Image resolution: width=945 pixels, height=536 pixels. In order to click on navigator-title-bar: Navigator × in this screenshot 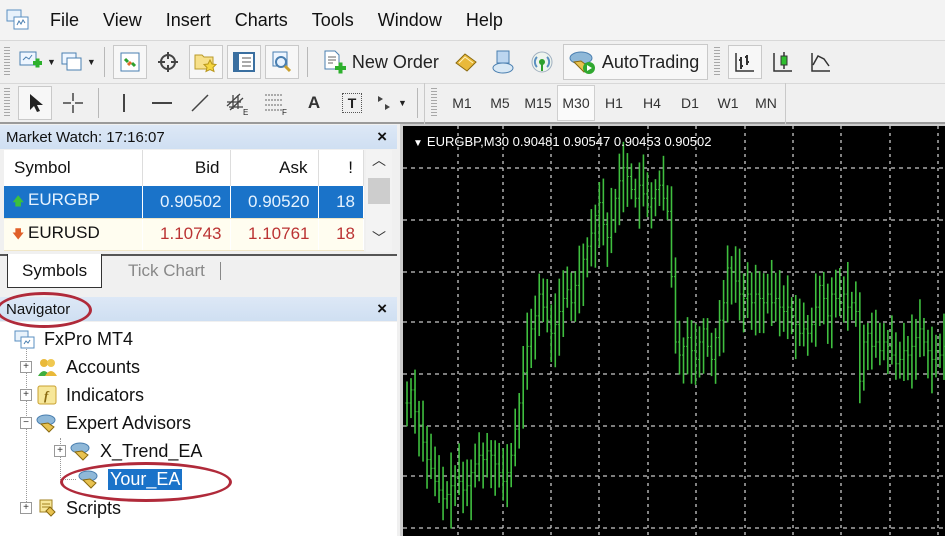, I will do `click(198, 309)`.